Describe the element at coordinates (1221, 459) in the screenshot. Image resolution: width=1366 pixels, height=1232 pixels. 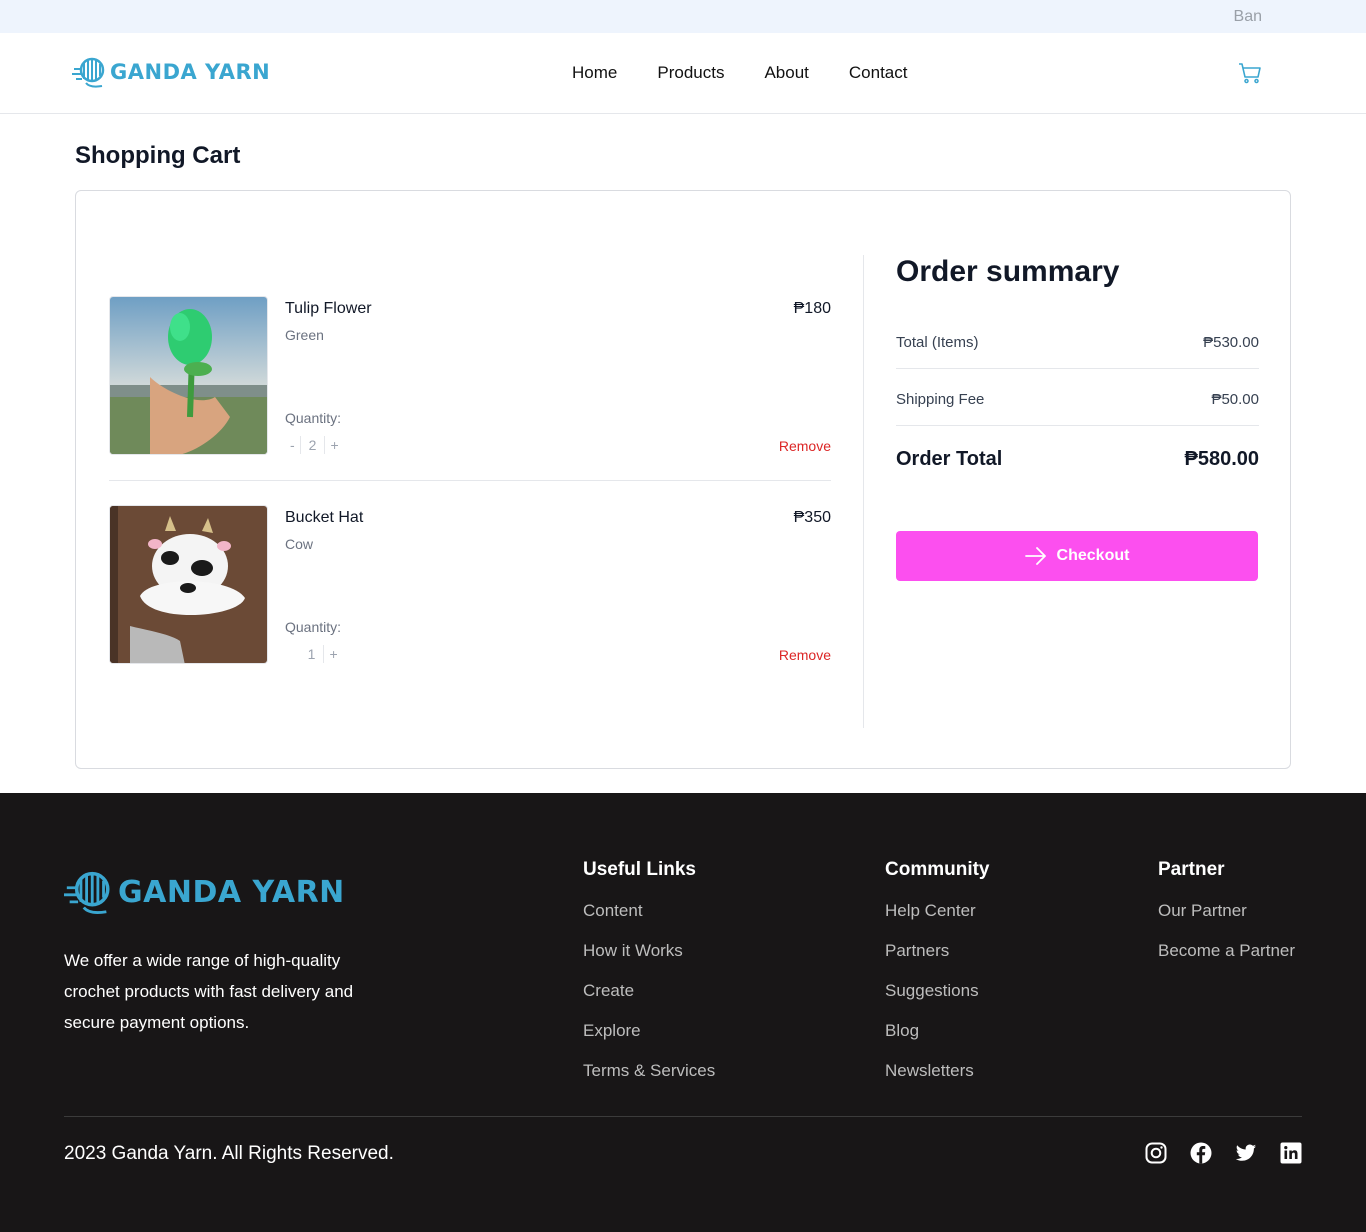
I see `order-total-value: ₱580.00` at that location.